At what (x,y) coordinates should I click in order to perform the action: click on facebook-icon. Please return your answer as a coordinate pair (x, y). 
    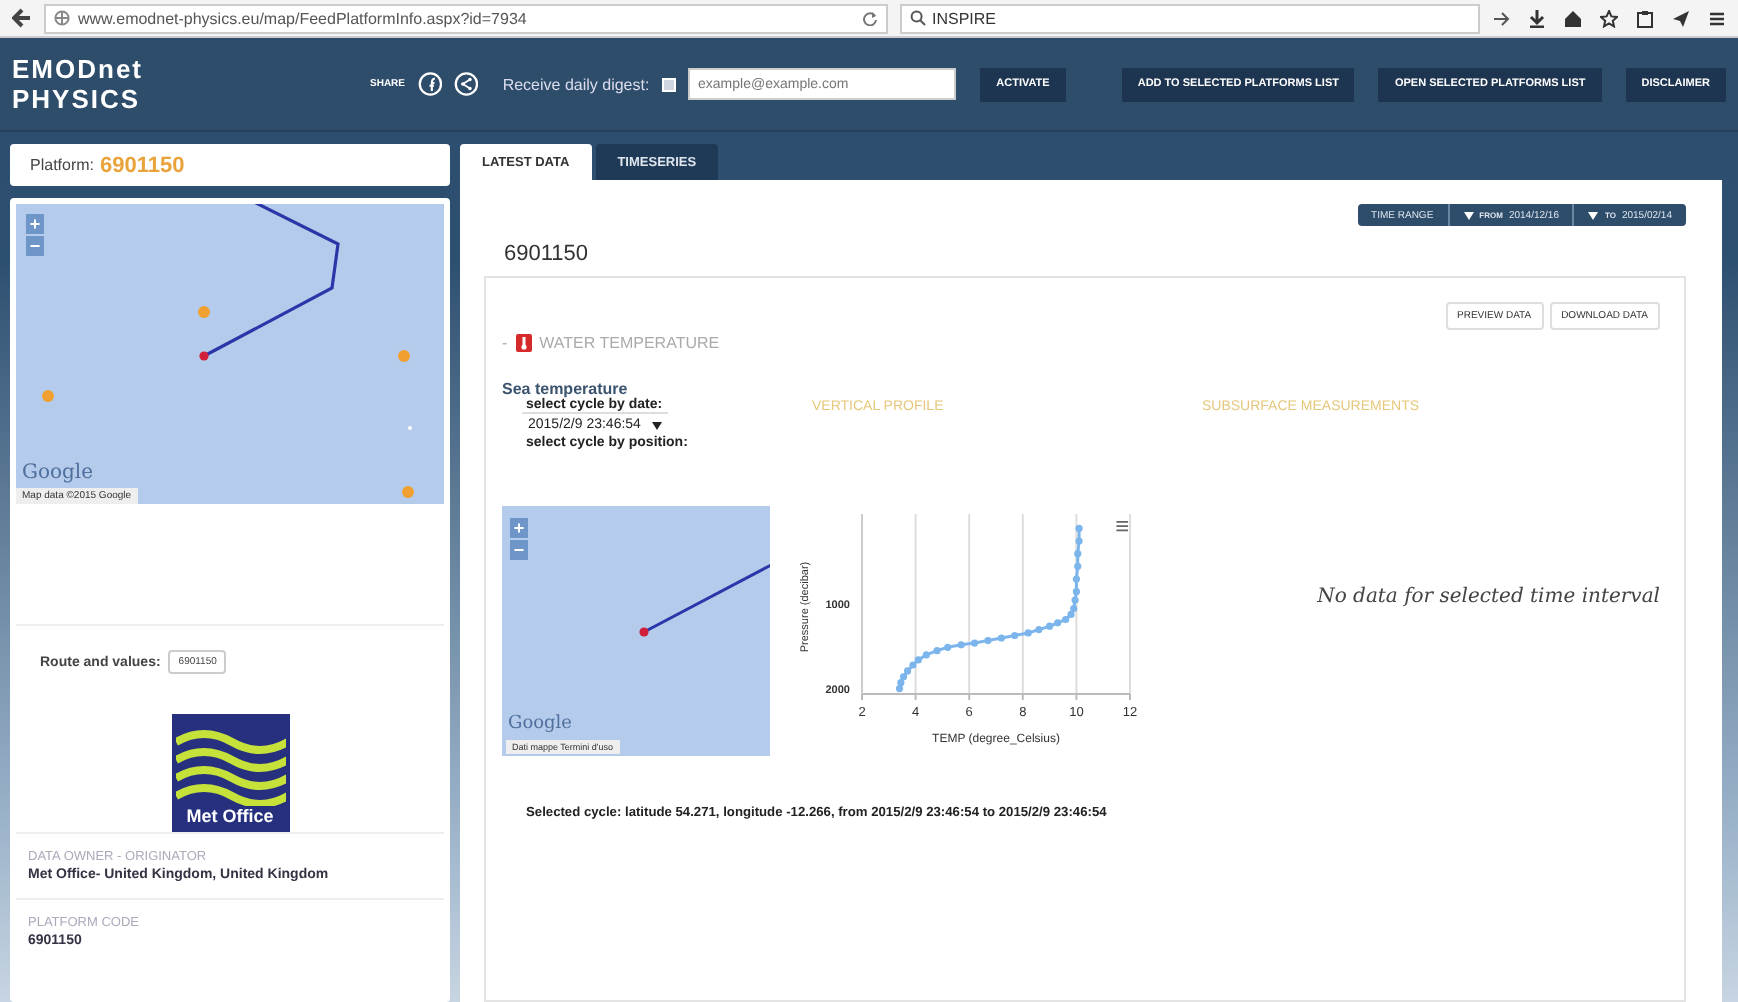
    Looking at the image, I should click on (429, 84).